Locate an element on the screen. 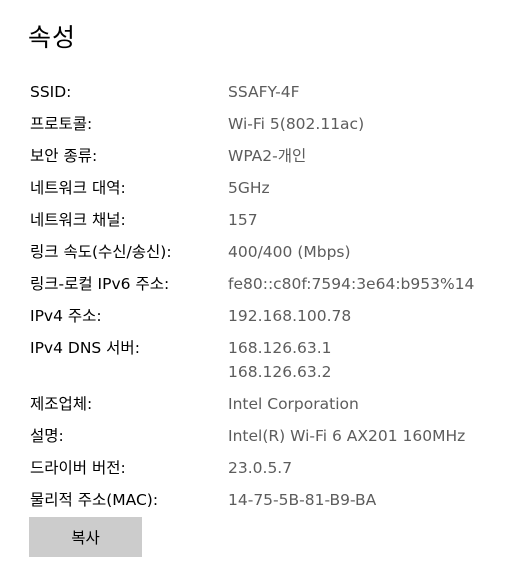  property-value: 5GHz is located at coordinates (249, 188).